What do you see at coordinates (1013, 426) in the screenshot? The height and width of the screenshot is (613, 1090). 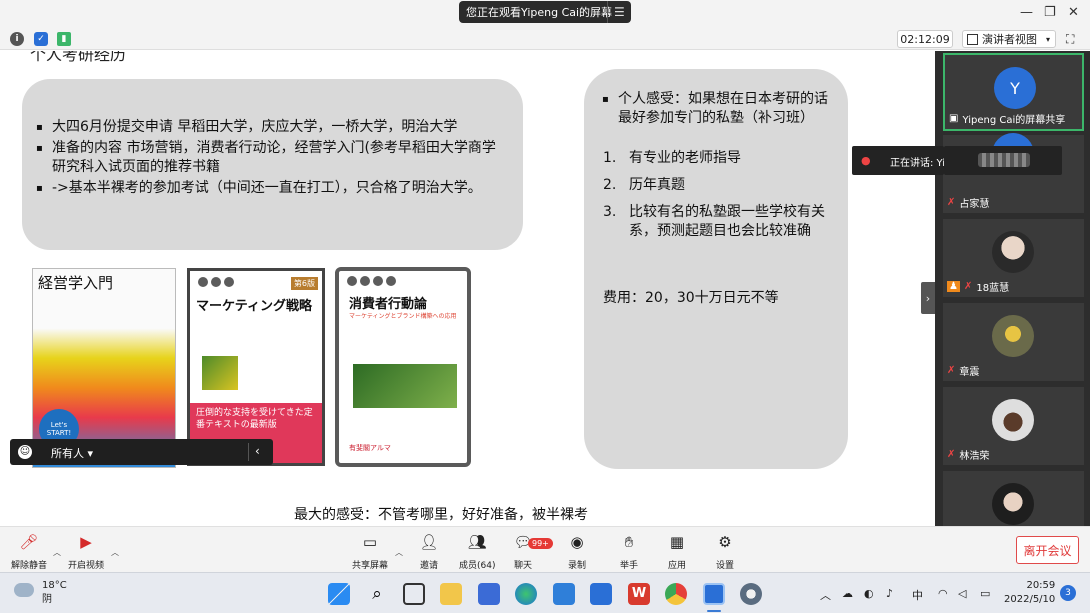 I see `participant-tile: ✗ 林浩荣` at bounding box center [1013, 426].